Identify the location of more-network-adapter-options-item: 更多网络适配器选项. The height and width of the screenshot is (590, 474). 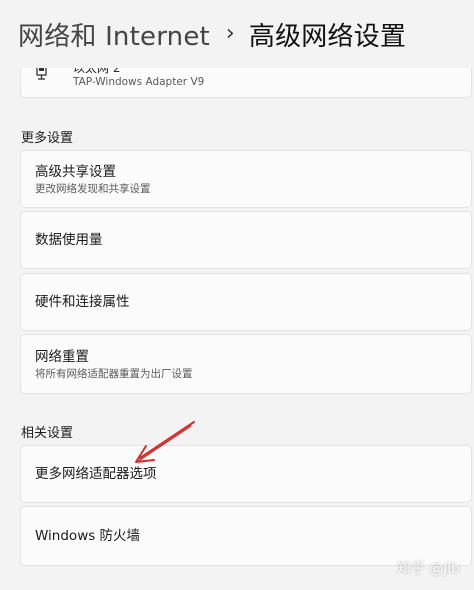
(246, 474).